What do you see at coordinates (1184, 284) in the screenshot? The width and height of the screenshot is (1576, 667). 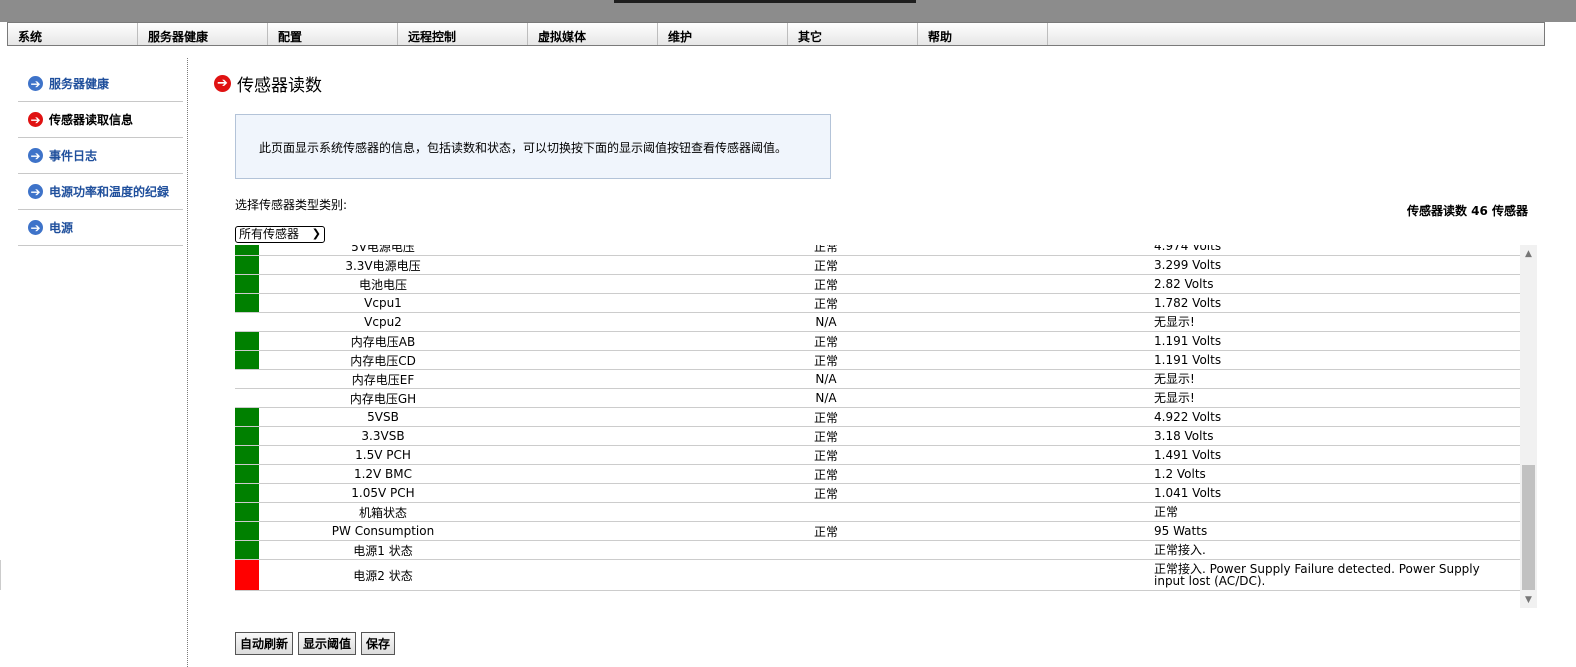 I see `sensor-reading: 2.82 Volts` at bounding box center [1184, 284].